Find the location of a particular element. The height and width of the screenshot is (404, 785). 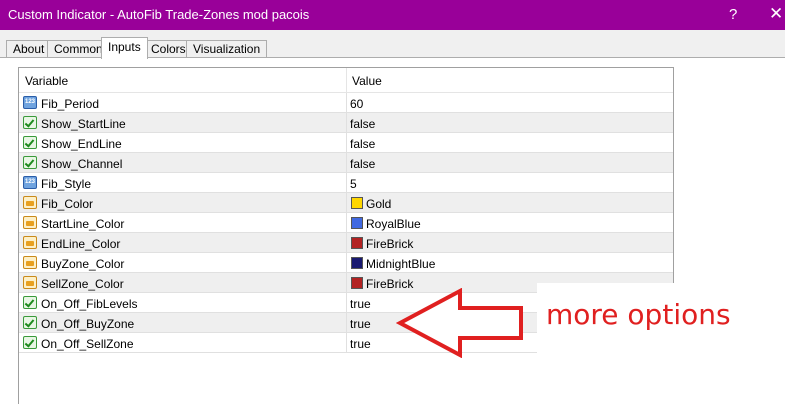

variable-name: Show_StartLine is located at coordinates (83, 124).